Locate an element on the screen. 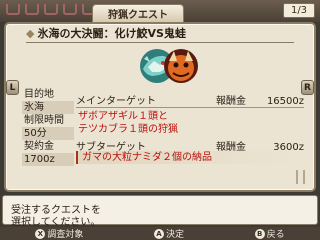  quest-title: ◆ 氷海の大決闘：化け鮫VS鬼蛙 is located at coordinates (160, 34).